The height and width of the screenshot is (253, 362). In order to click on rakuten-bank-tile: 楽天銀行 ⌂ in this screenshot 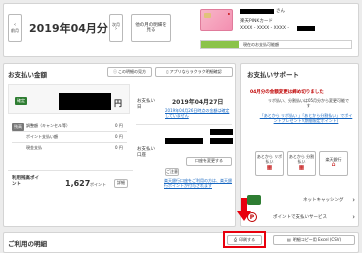, I will do `click(333, 163)`.